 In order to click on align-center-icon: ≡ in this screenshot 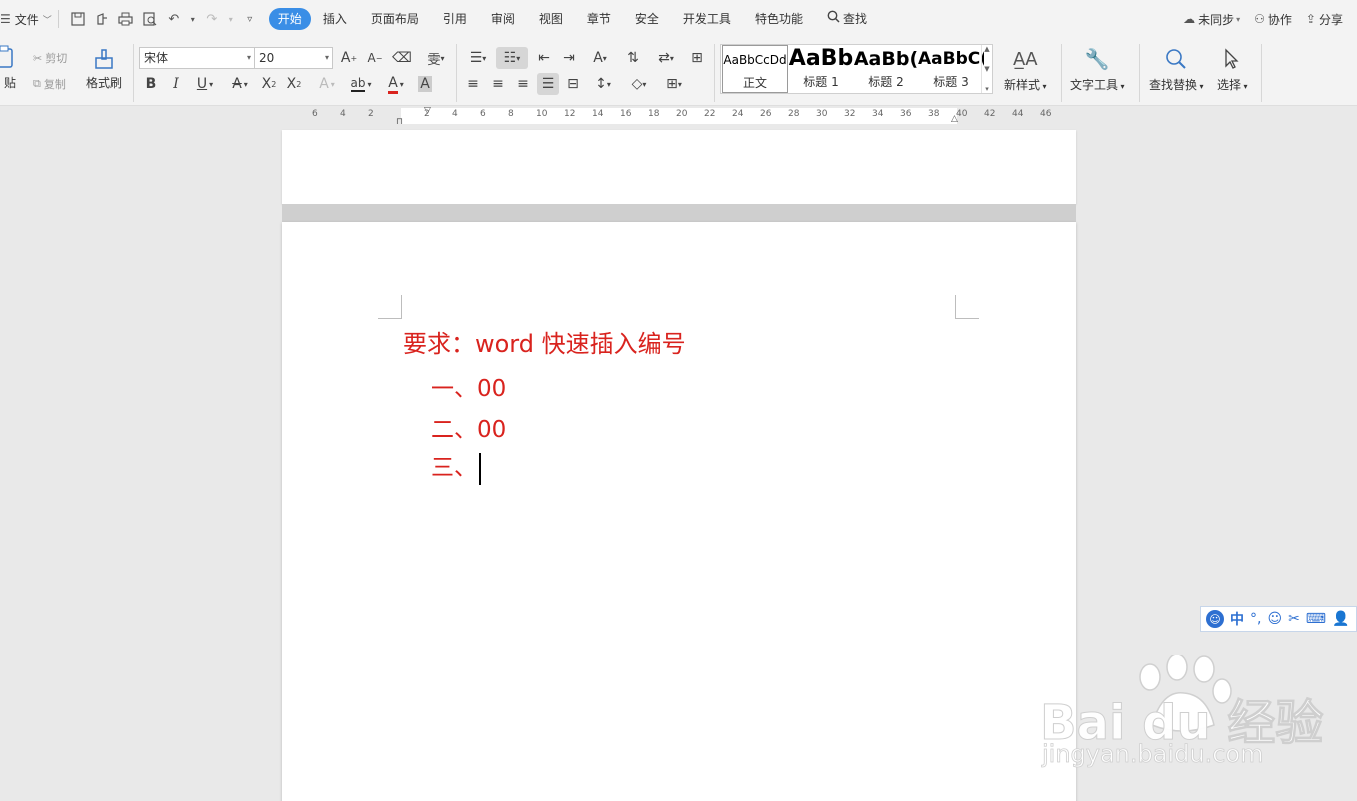, I will do `click(498, 84)`.